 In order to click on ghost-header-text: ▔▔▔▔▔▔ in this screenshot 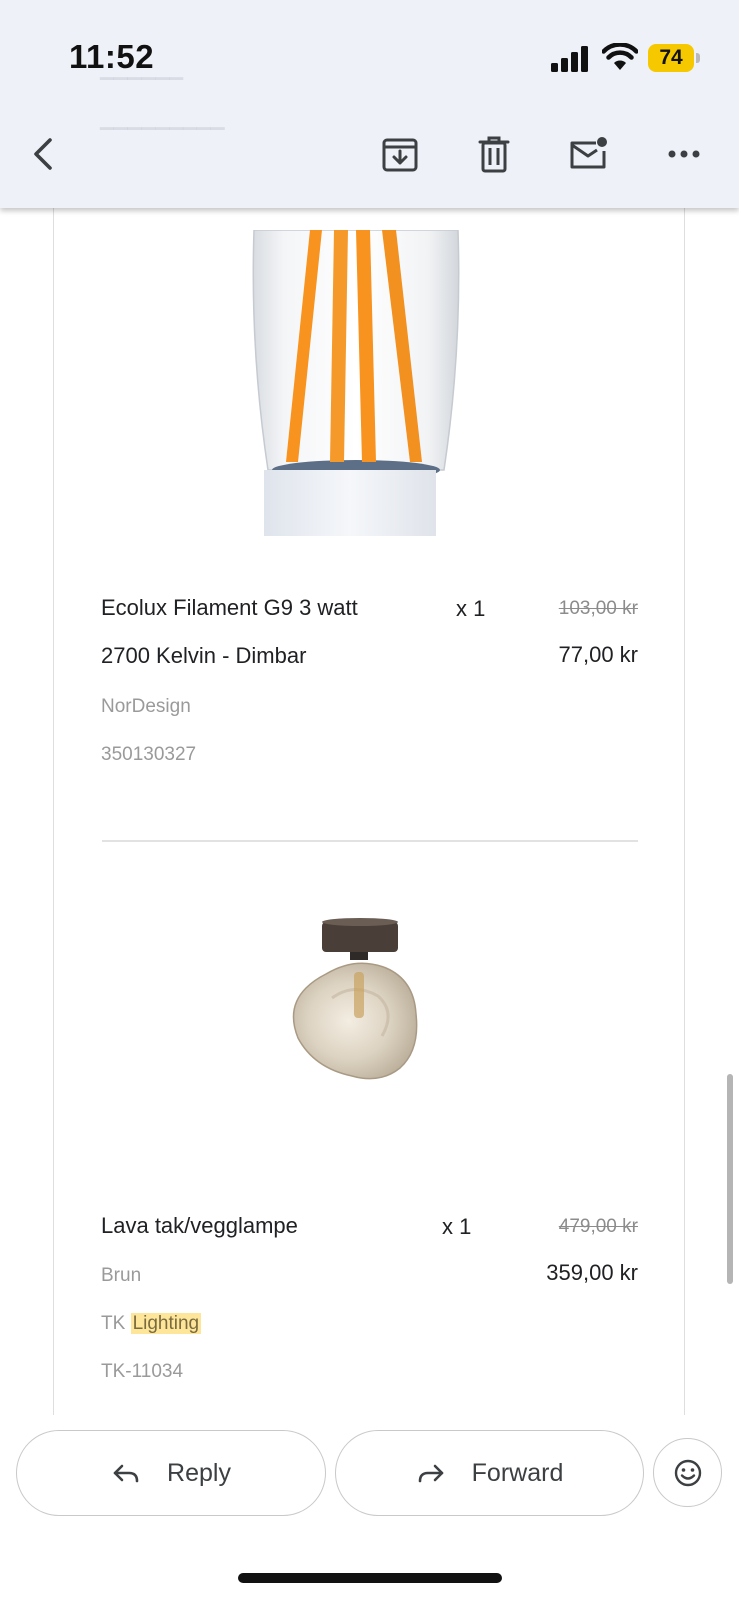, I will do `click(142, 88)`.